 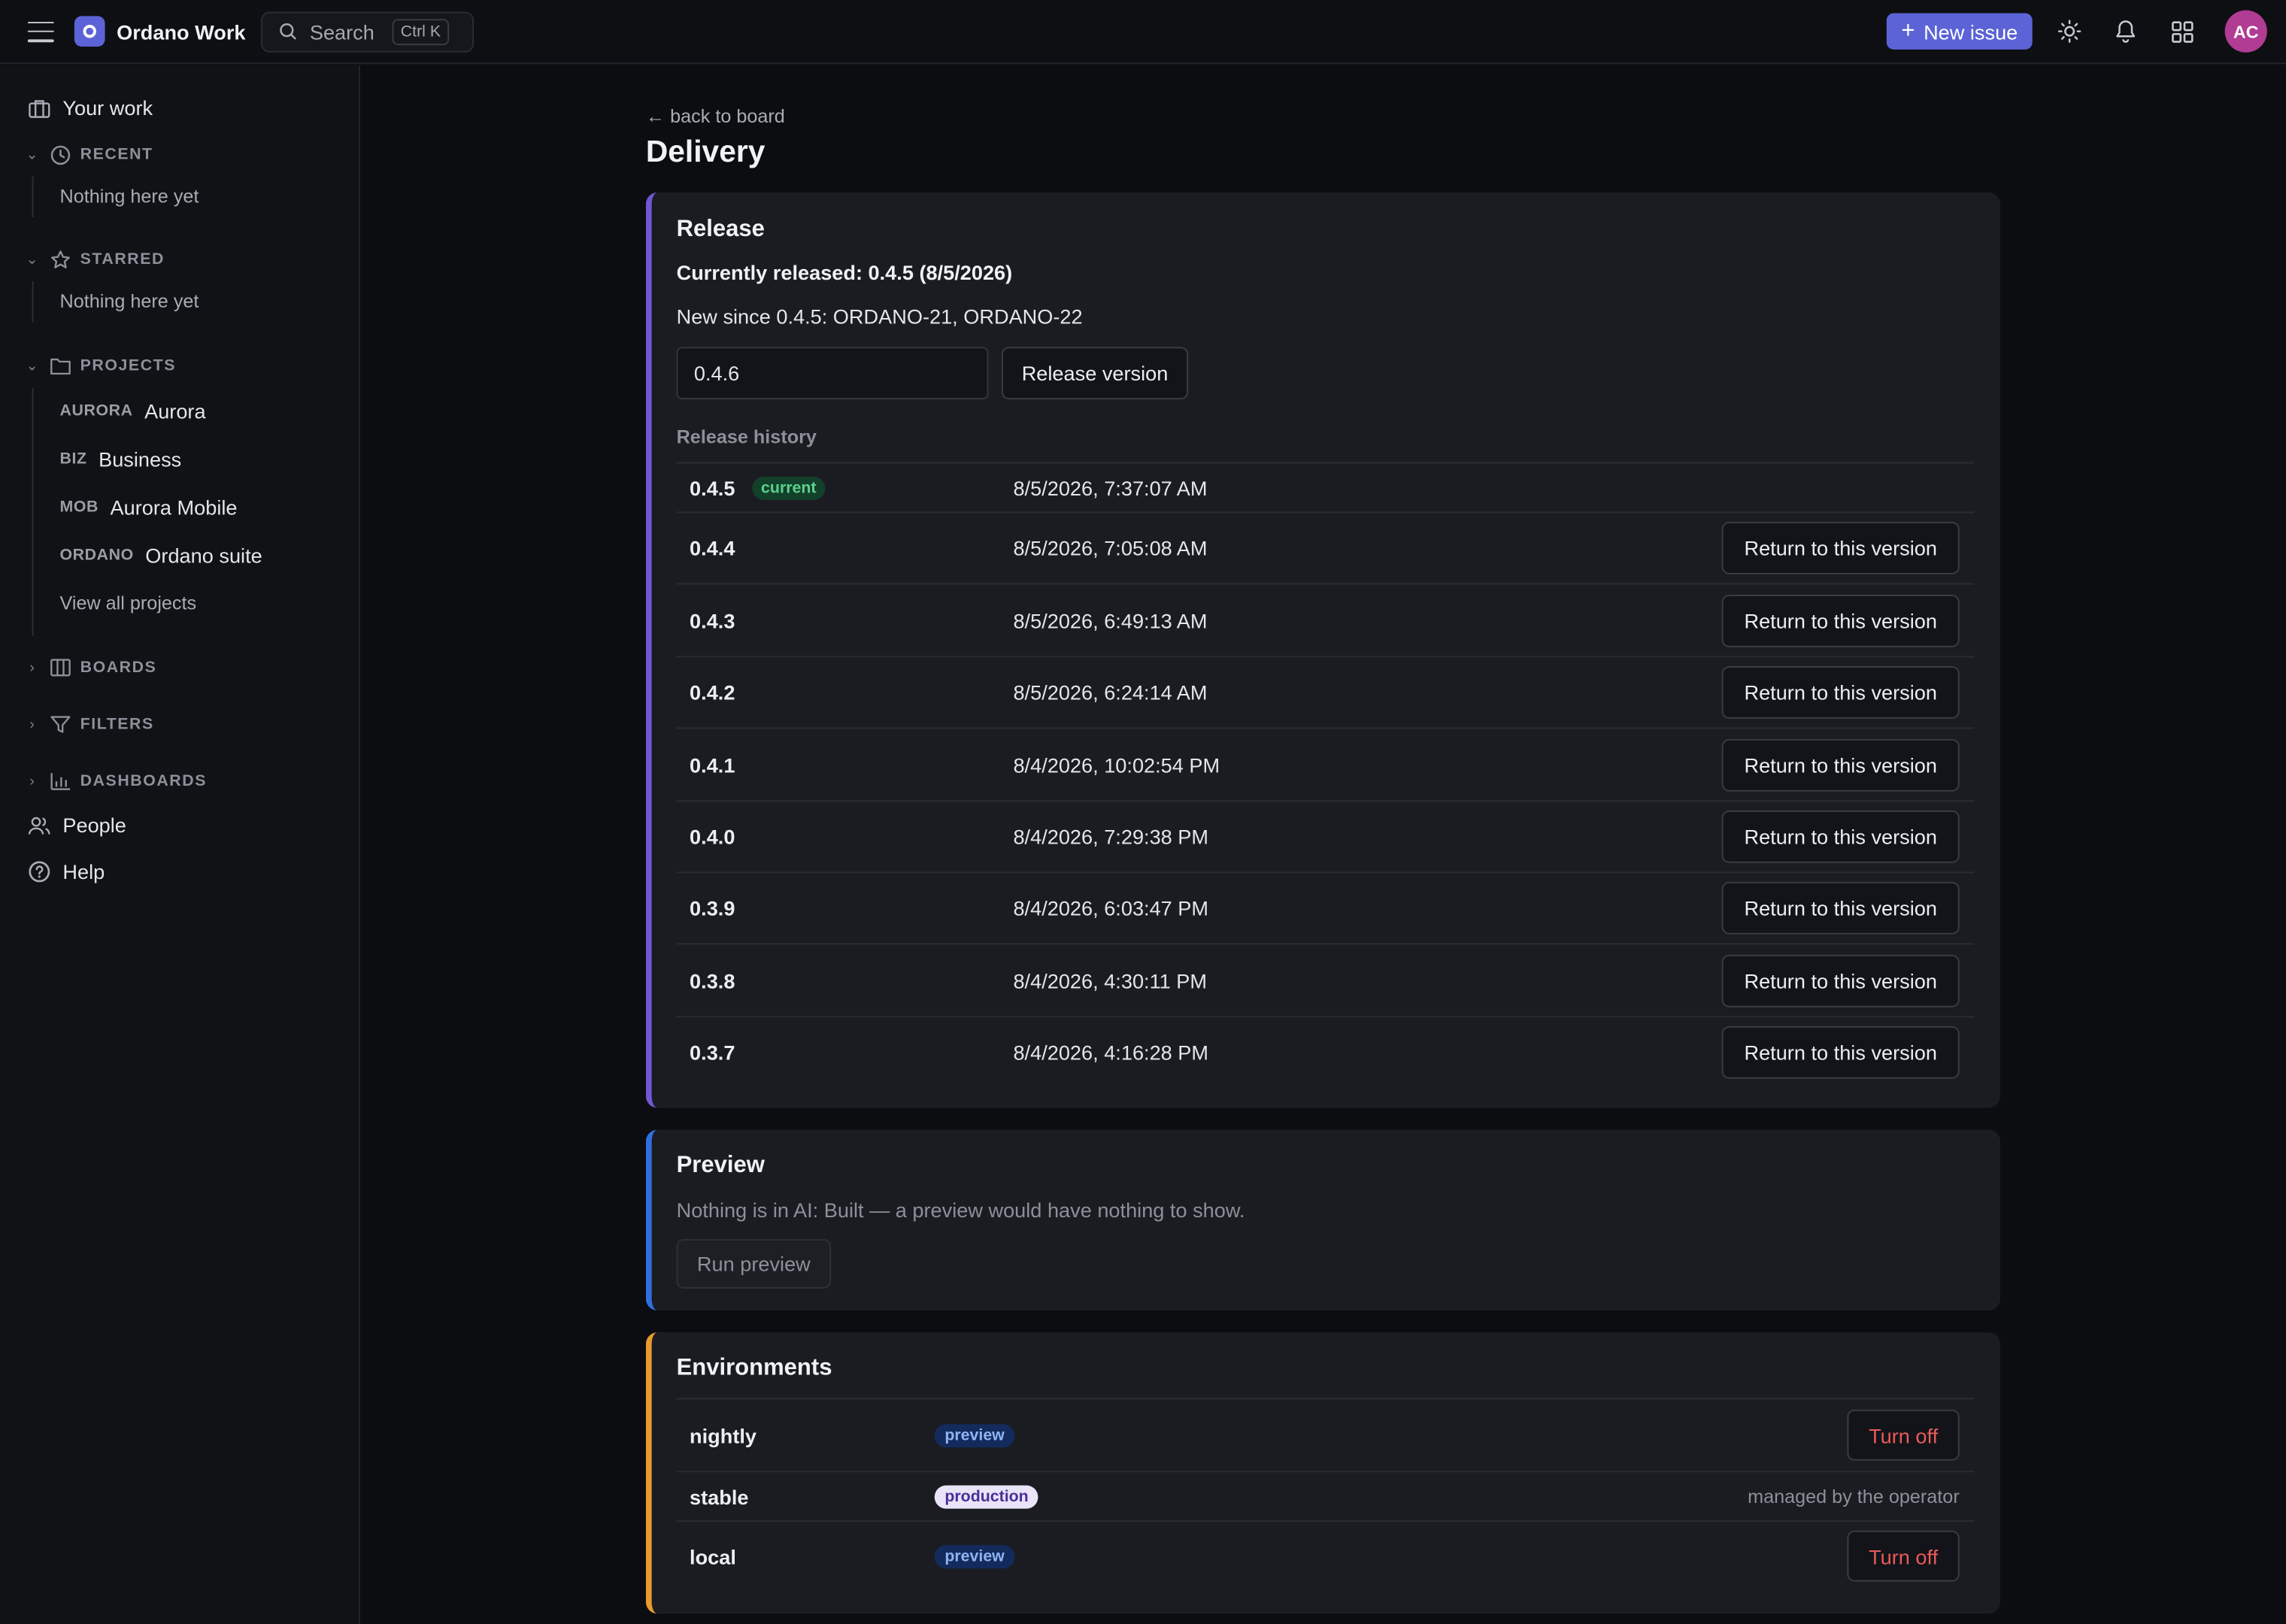 What do you see at coordinates (1110, 692) in the screenshot?
I see `history-date: 8/5/2026, 6:24:14 AM` at bounding box center [1110, 692].